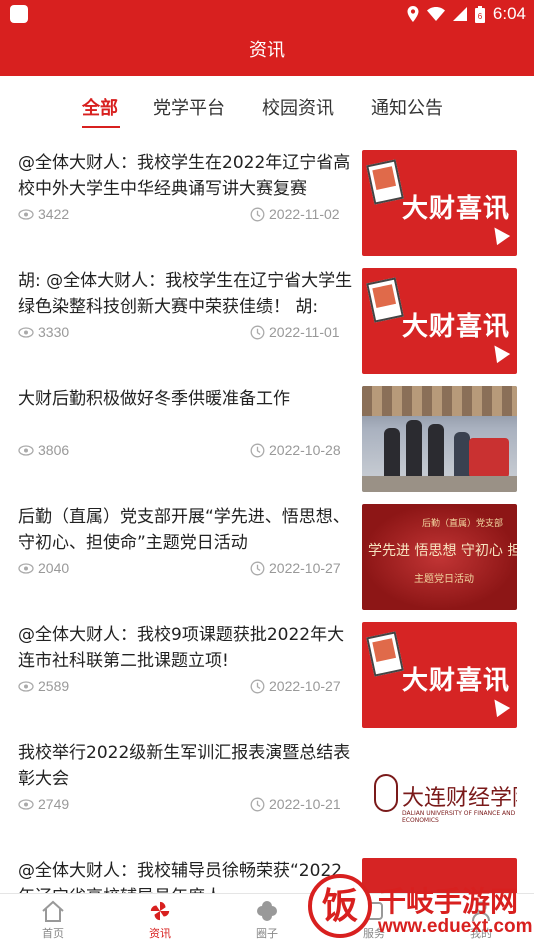 This screenshot has width=534, height=950. Describe the element at coordinates (444, 579) in the screenshot. I see `thumbnail-text: 主题党日活动` at that location.